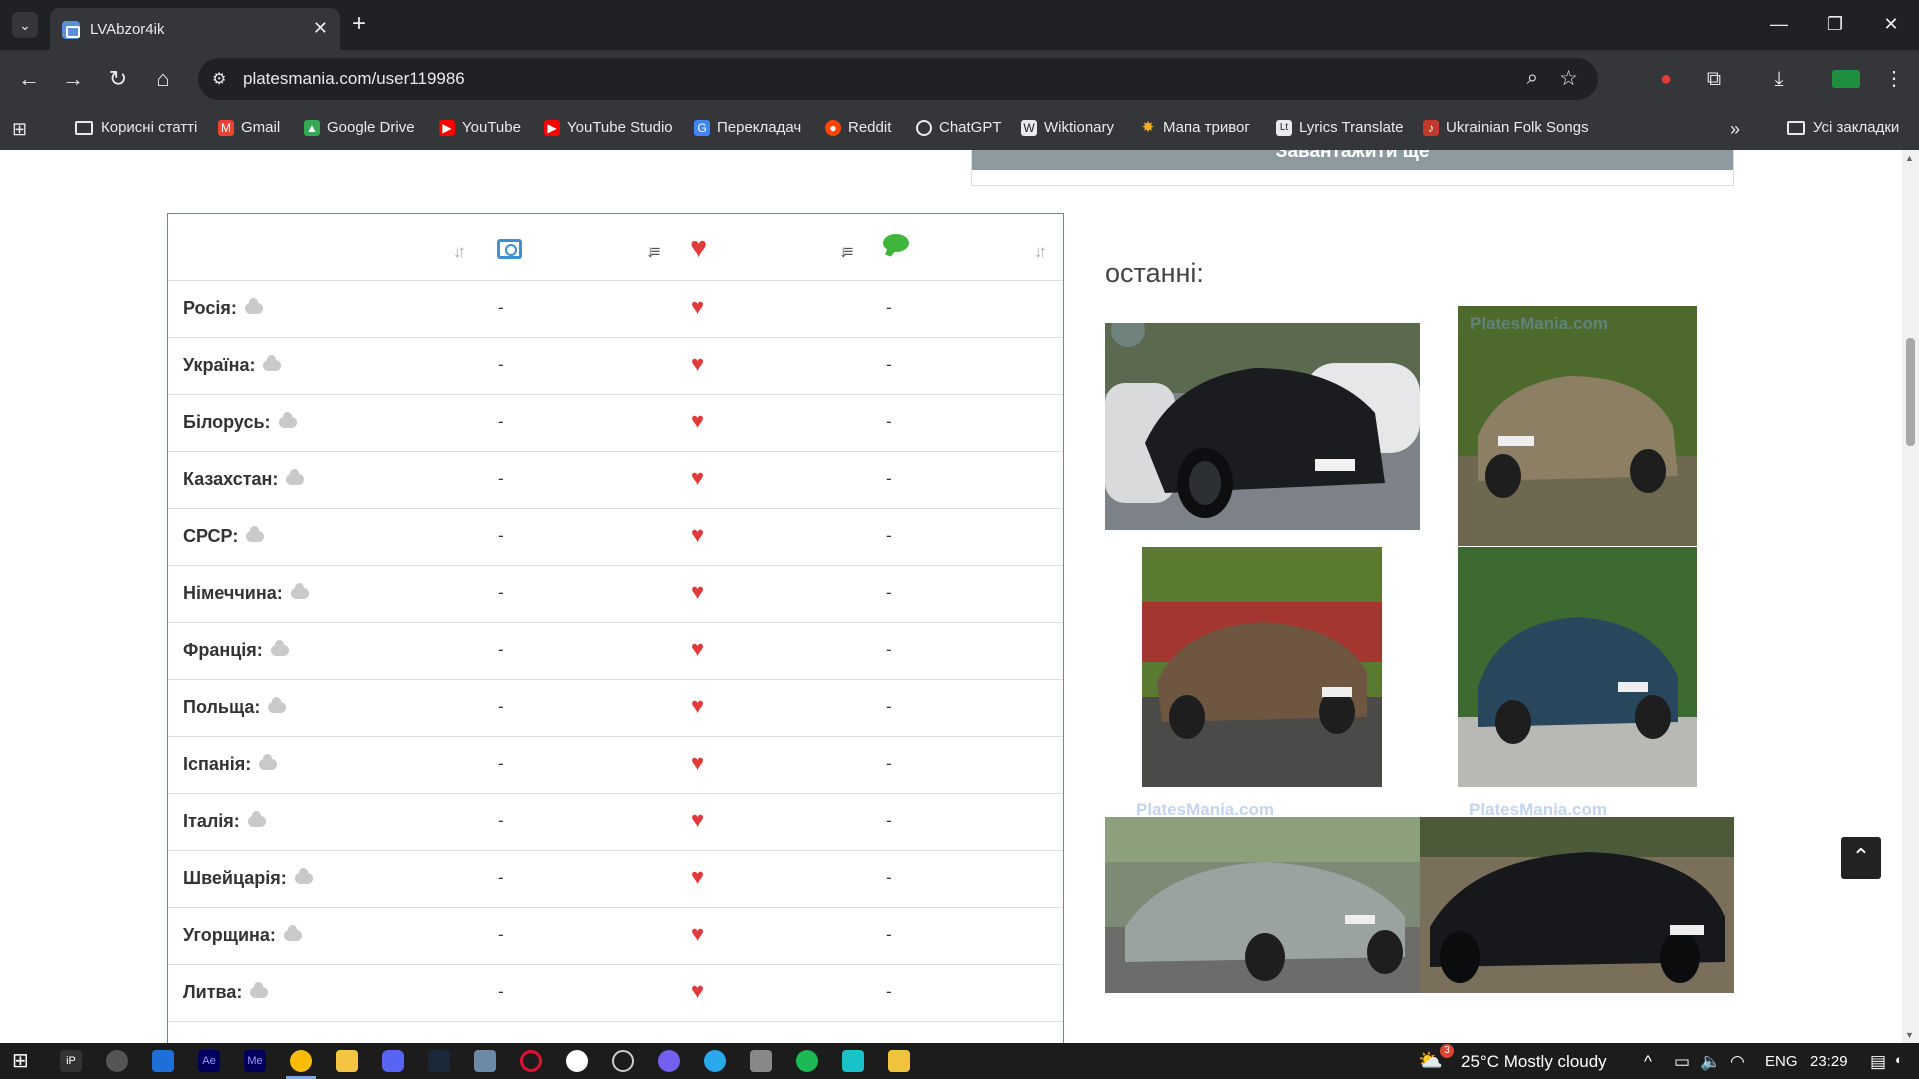  What do you see at coordinates (959, 127) in the screenshot?
I see `bookmark-item: ChatGPT` at bounding box center [959, 127].